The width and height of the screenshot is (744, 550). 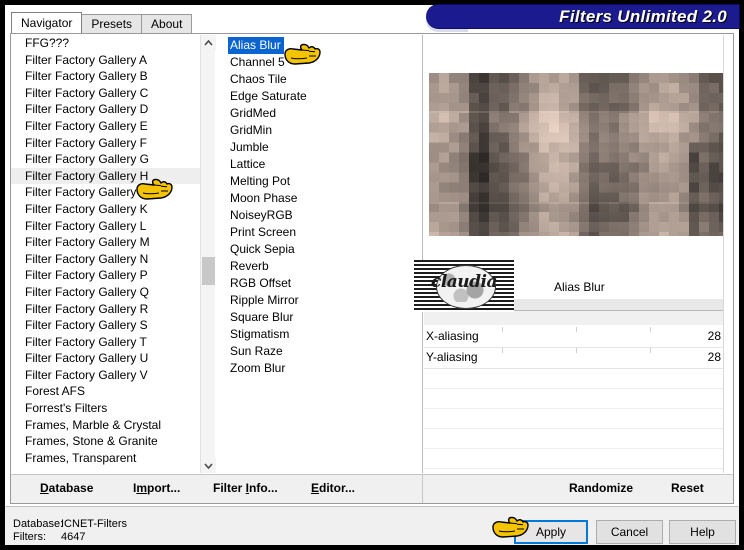 I want to click on filter-row: NoiseyRGB, so click(x=318, y=214).